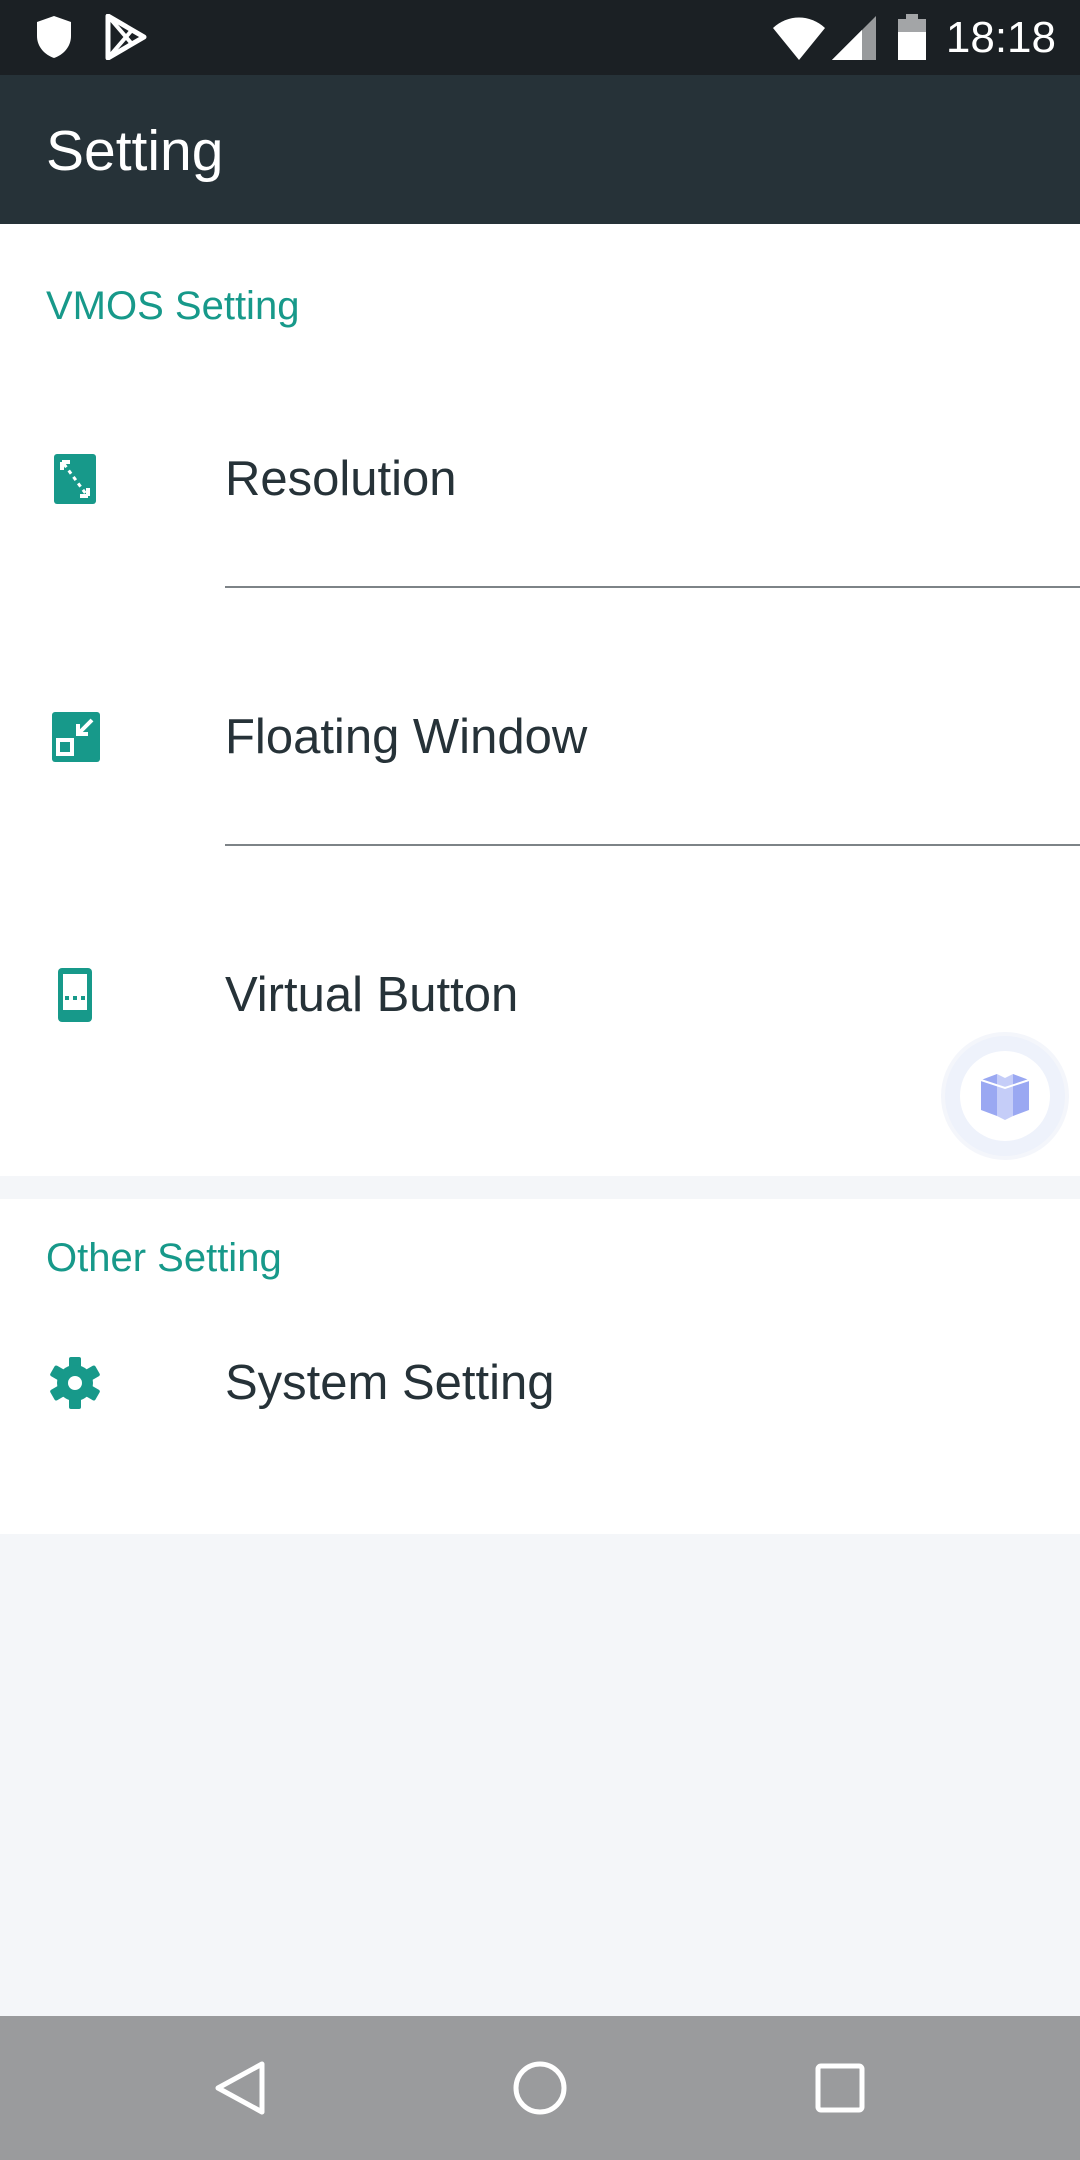  I want to click on recents-icon, so click(840, 2088).